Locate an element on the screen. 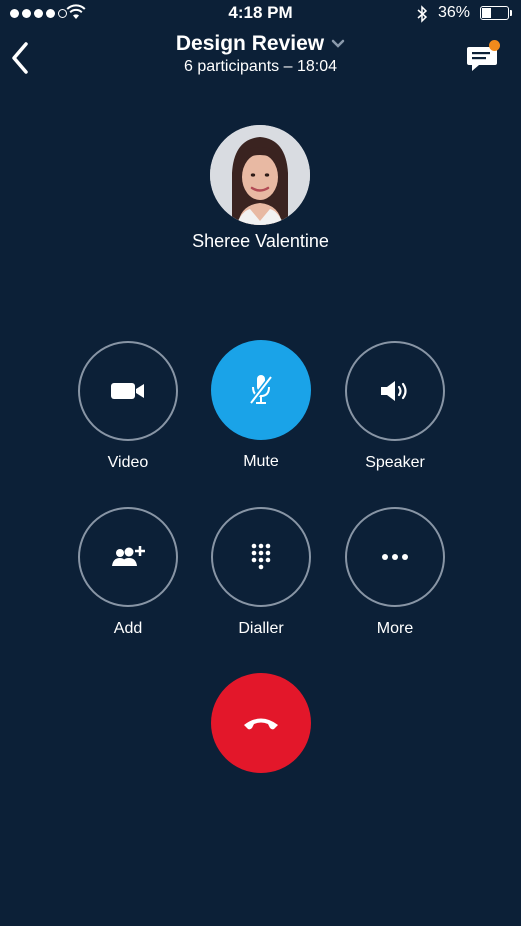 The width and height of the screenshot is (521, 926). video-camera-icon is located at coordinates (127, 391).